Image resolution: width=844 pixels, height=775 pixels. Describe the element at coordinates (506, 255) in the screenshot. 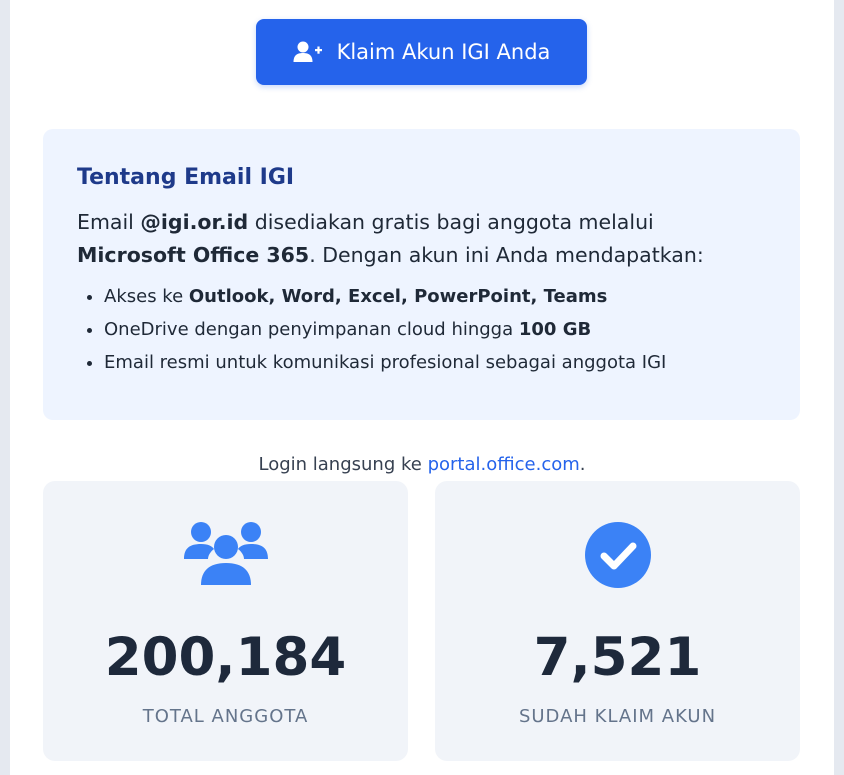

I see `intro-text-3: . Dengan akun ini Anda mendapatkan:` at that location.